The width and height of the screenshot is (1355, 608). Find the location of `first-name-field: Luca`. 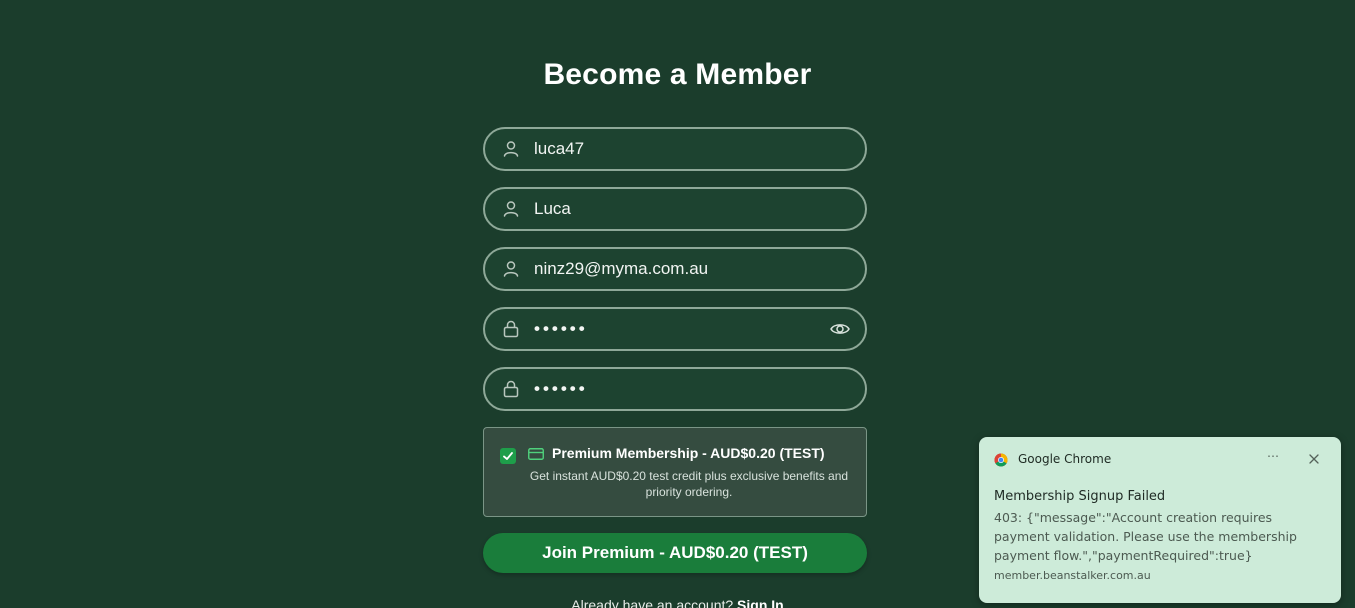

first-name-field: Luca is located at coordinates (675, 209).